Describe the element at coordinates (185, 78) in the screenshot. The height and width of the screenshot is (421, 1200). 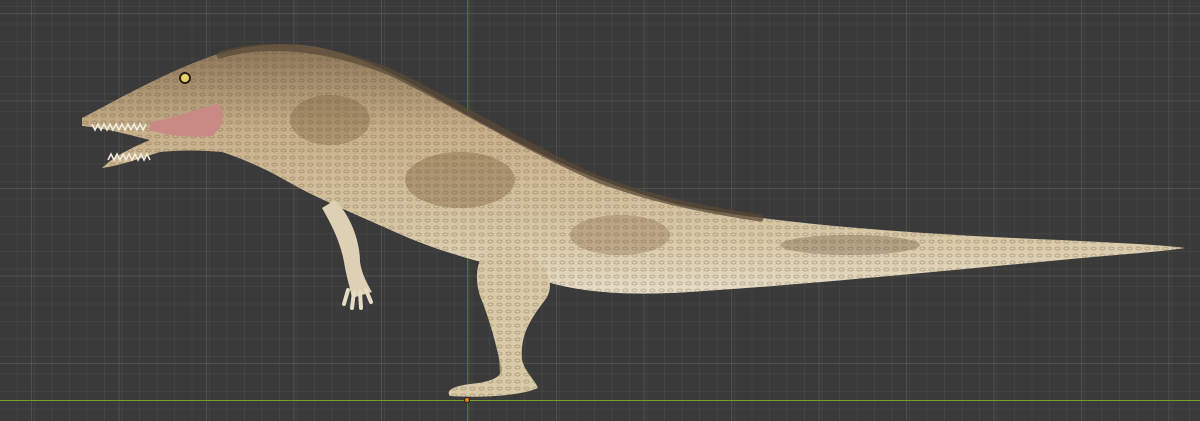
I see `eye` at that location.